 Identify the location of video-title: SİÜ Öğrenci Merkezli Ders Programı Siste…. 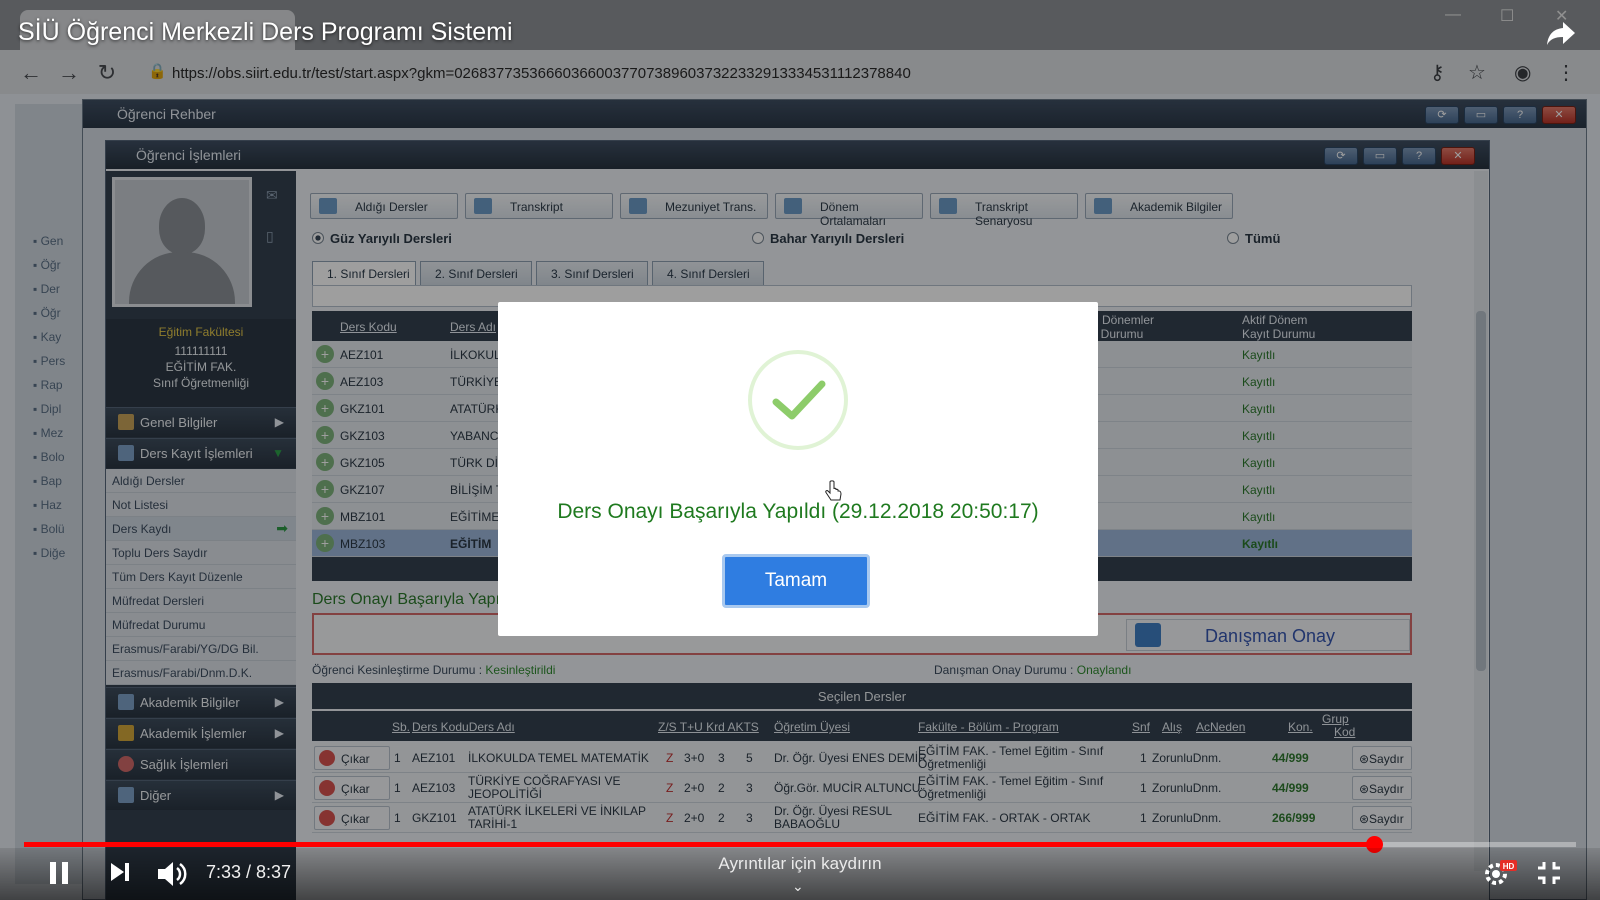
(265, 32).